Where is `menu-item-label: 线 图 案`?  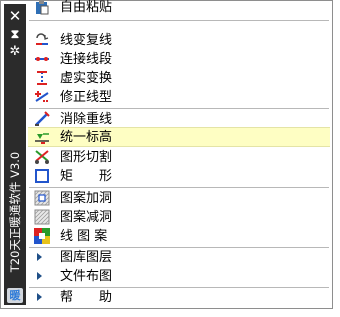
menu-item-label: 线 图 案 is located at coordinates (84, 236).